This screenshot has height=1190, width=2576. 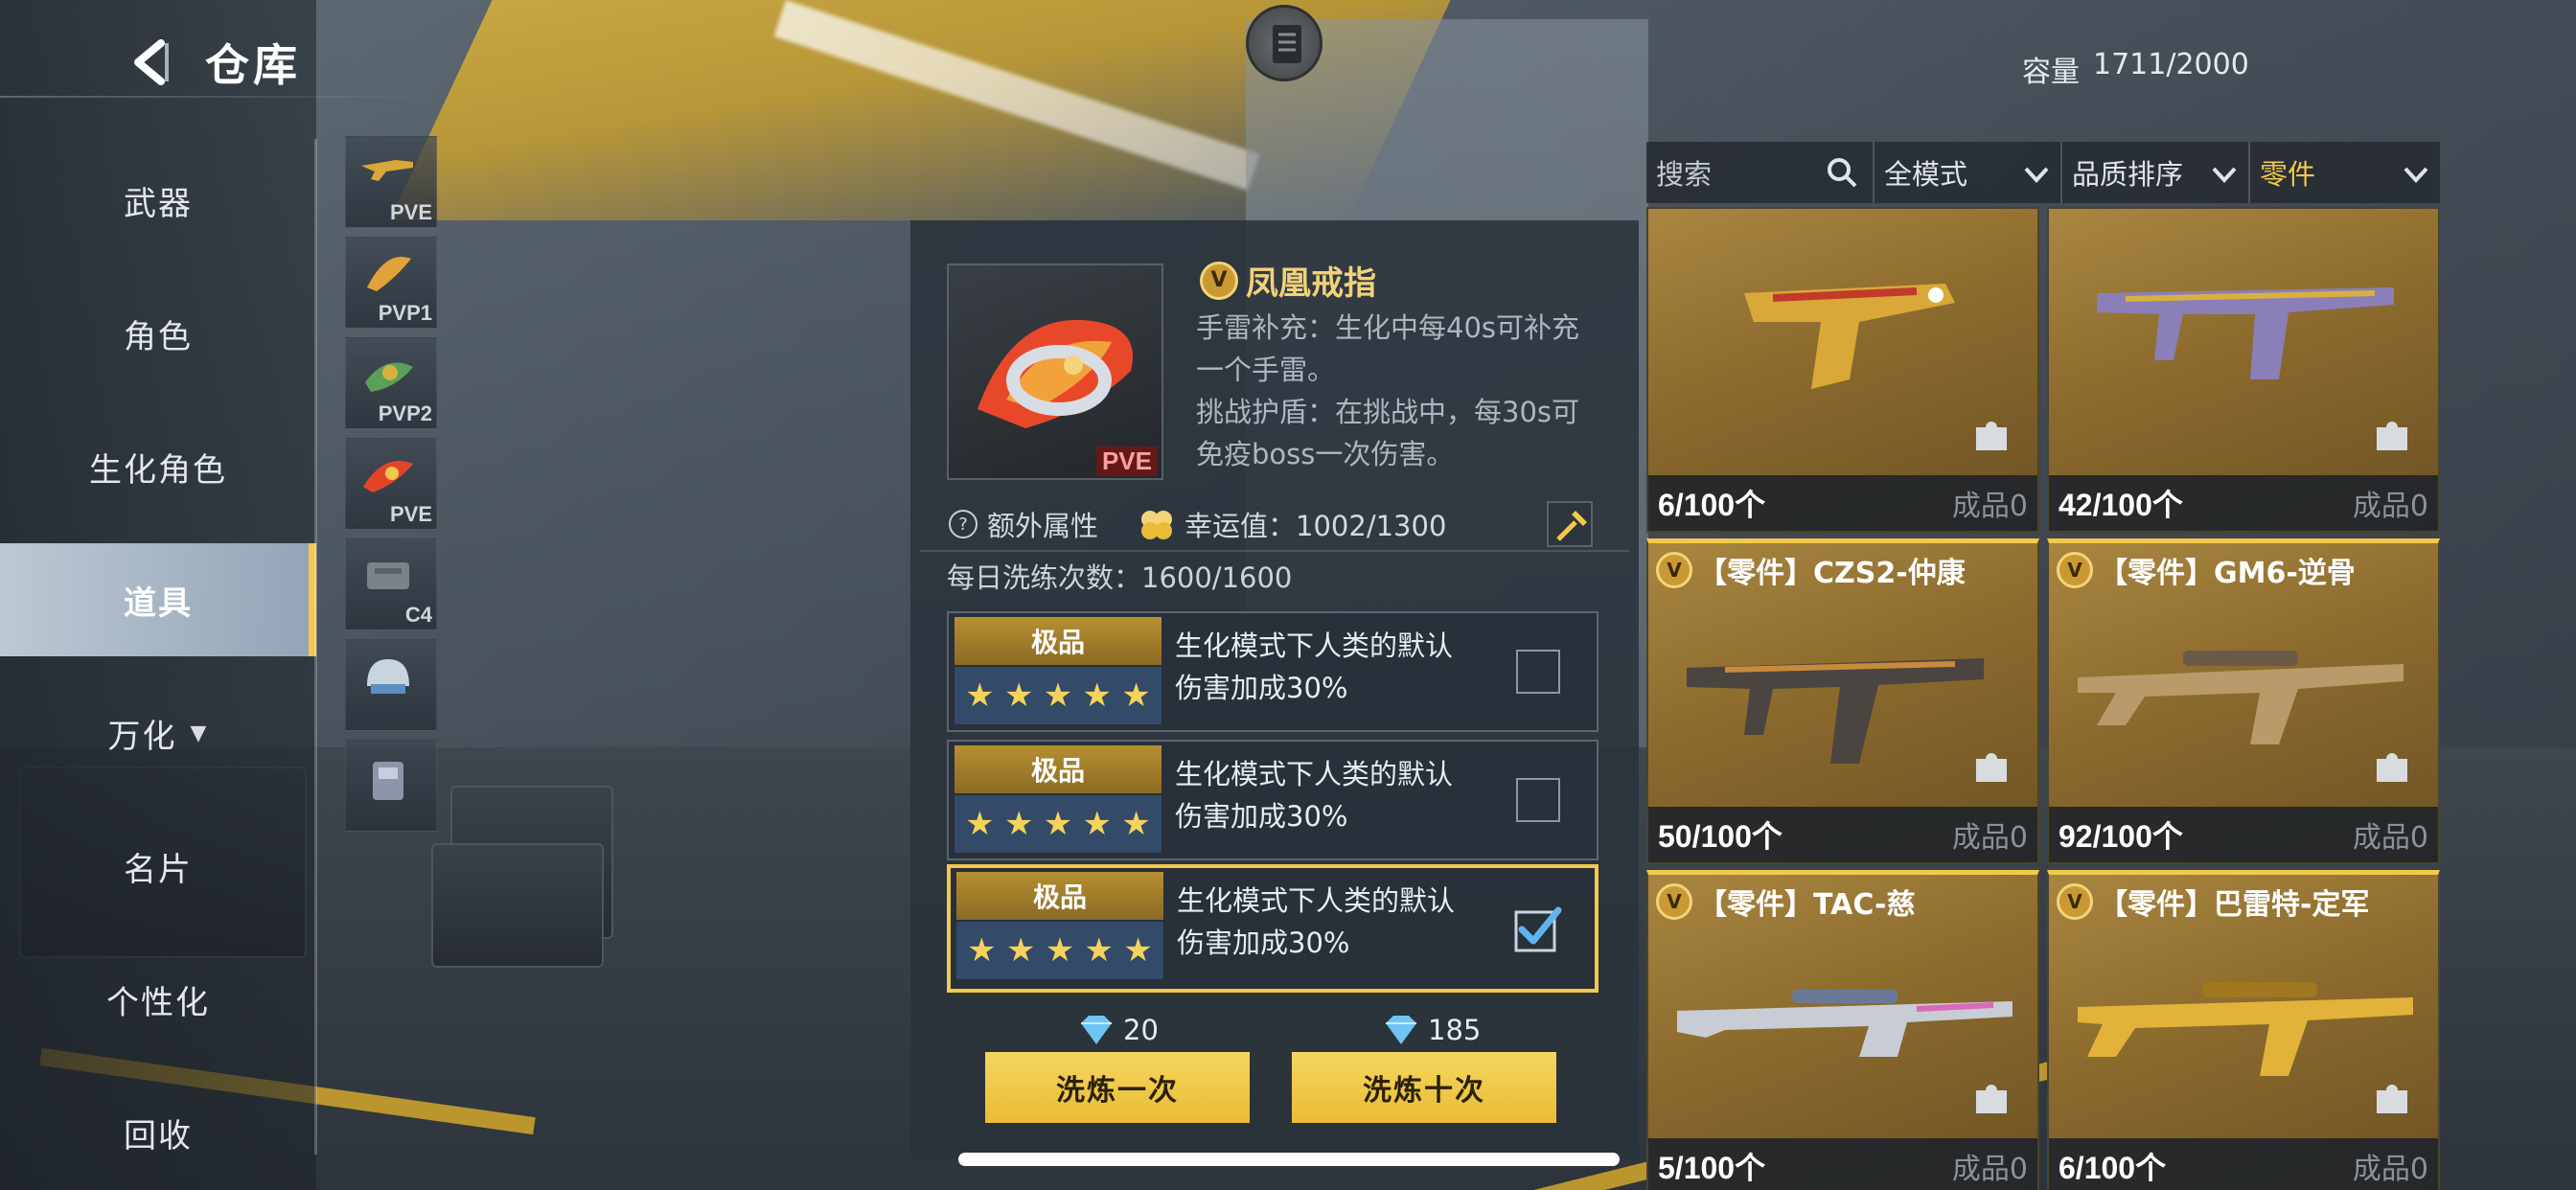 What do you see at coordinates (2128, 175) in the screenshot?
I see `sort-value: 品质排序` at bounding box center [2128, 175].